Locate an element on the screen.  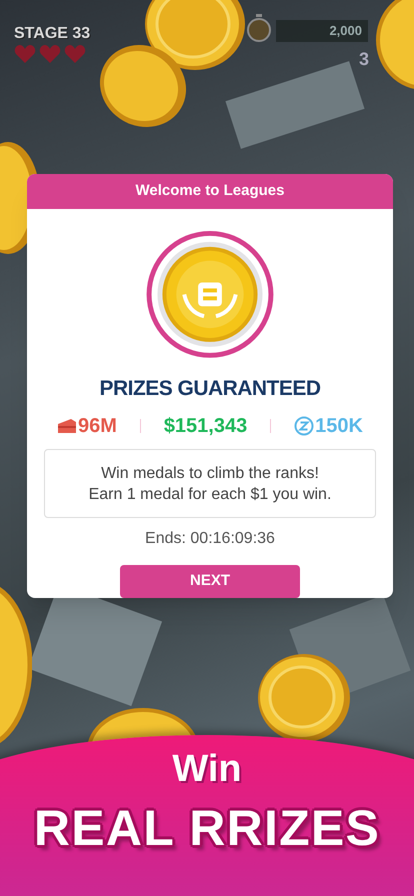
banner-headline: REAL RRIZES is located at coordinates (207, 828).